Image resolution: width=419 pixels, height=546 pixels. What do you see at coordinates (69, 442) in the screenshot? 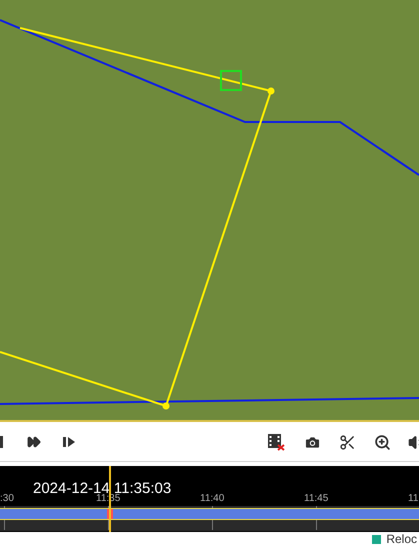
I see `step-forward-icon` at bounding box center [69, 442].